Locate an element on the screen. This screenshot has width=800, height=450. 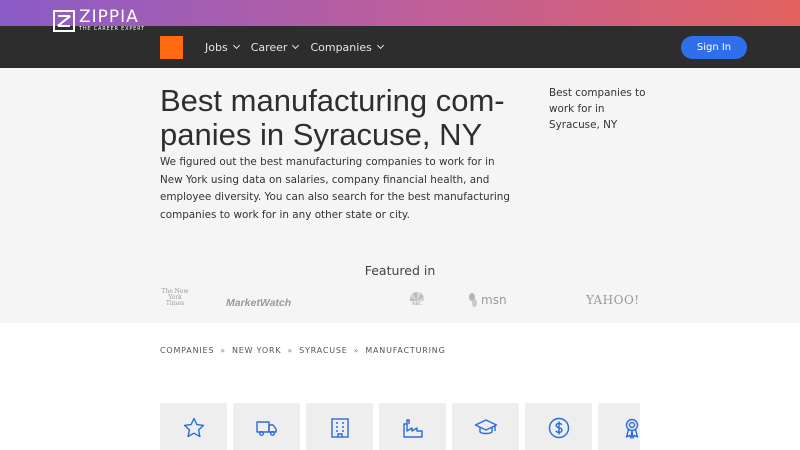
top-navbar is located at coordinates (400, 47).